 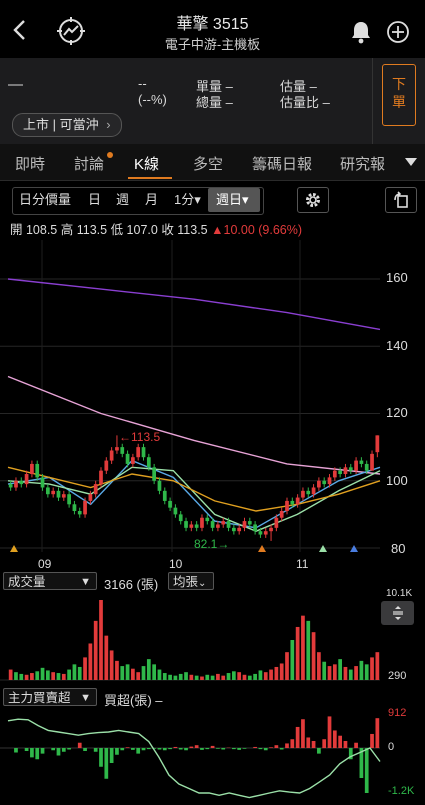 I want to click on last-price: —, so click(x=15, y=84).